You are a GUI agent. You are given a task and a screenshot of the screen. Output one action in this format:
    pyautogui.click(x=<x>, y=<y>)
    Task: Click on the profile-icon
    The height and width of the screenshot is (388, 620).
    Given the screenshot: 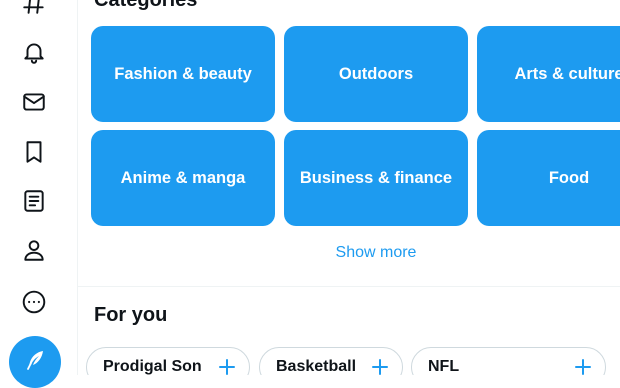 What is the action you would take?
    pyautogui.click(x=34, y=250)
    